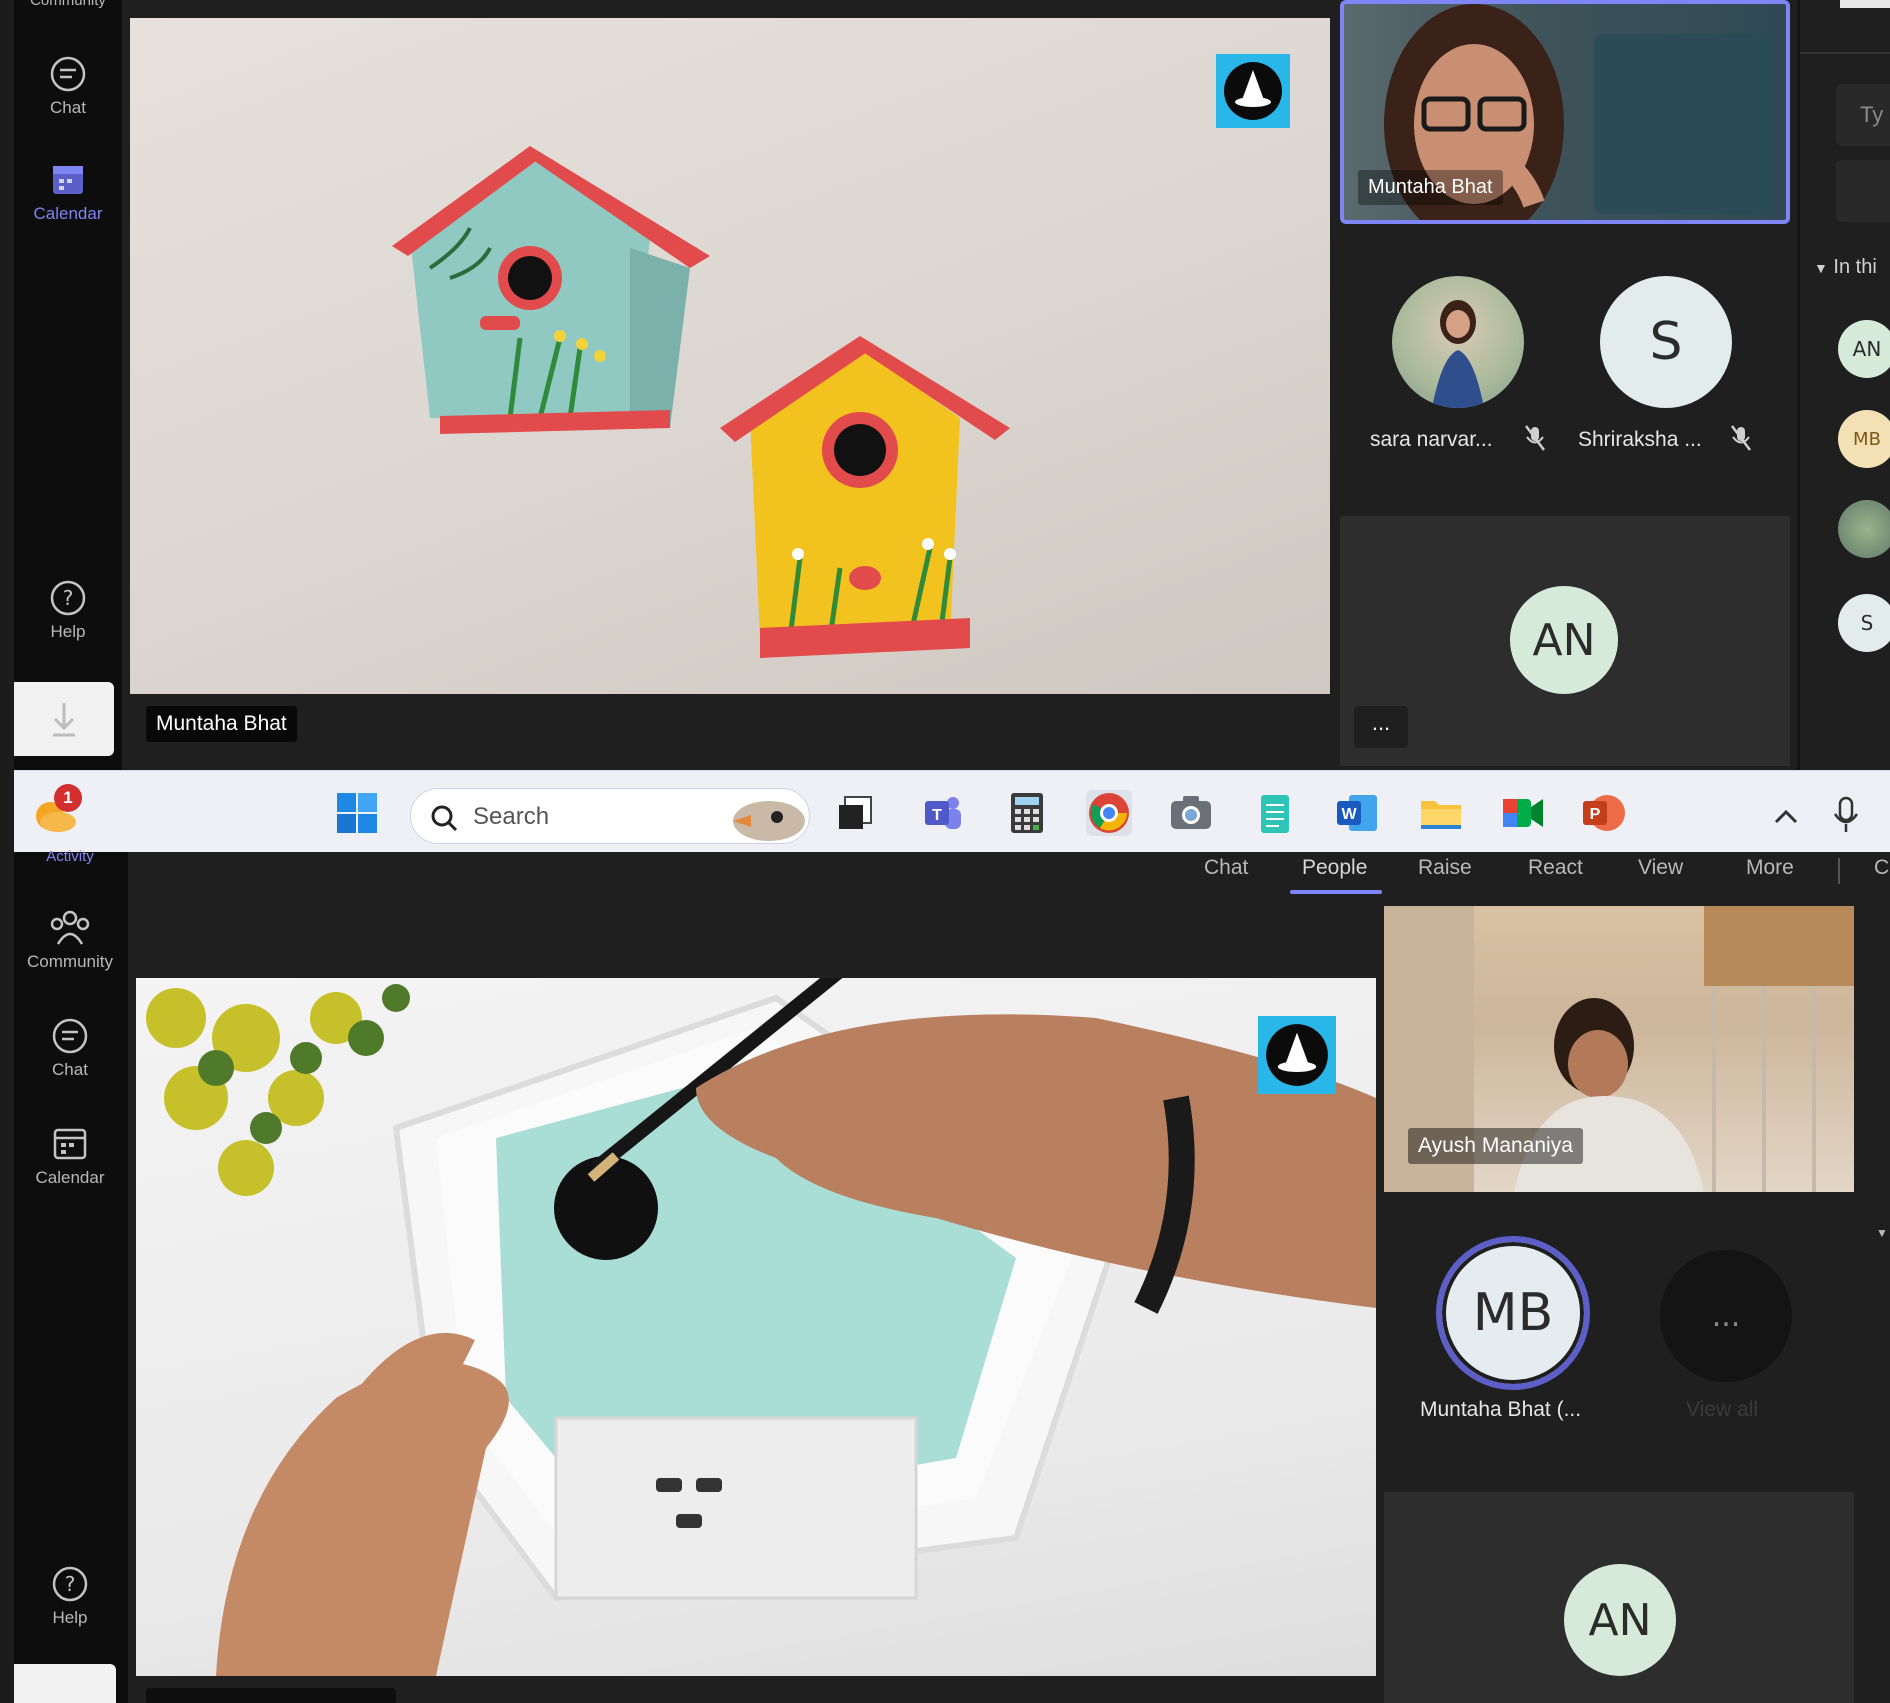 The height and width of the screenshot is (1703, 1890). I want to click on meeting-brand-logo, so click(1297, 1055).